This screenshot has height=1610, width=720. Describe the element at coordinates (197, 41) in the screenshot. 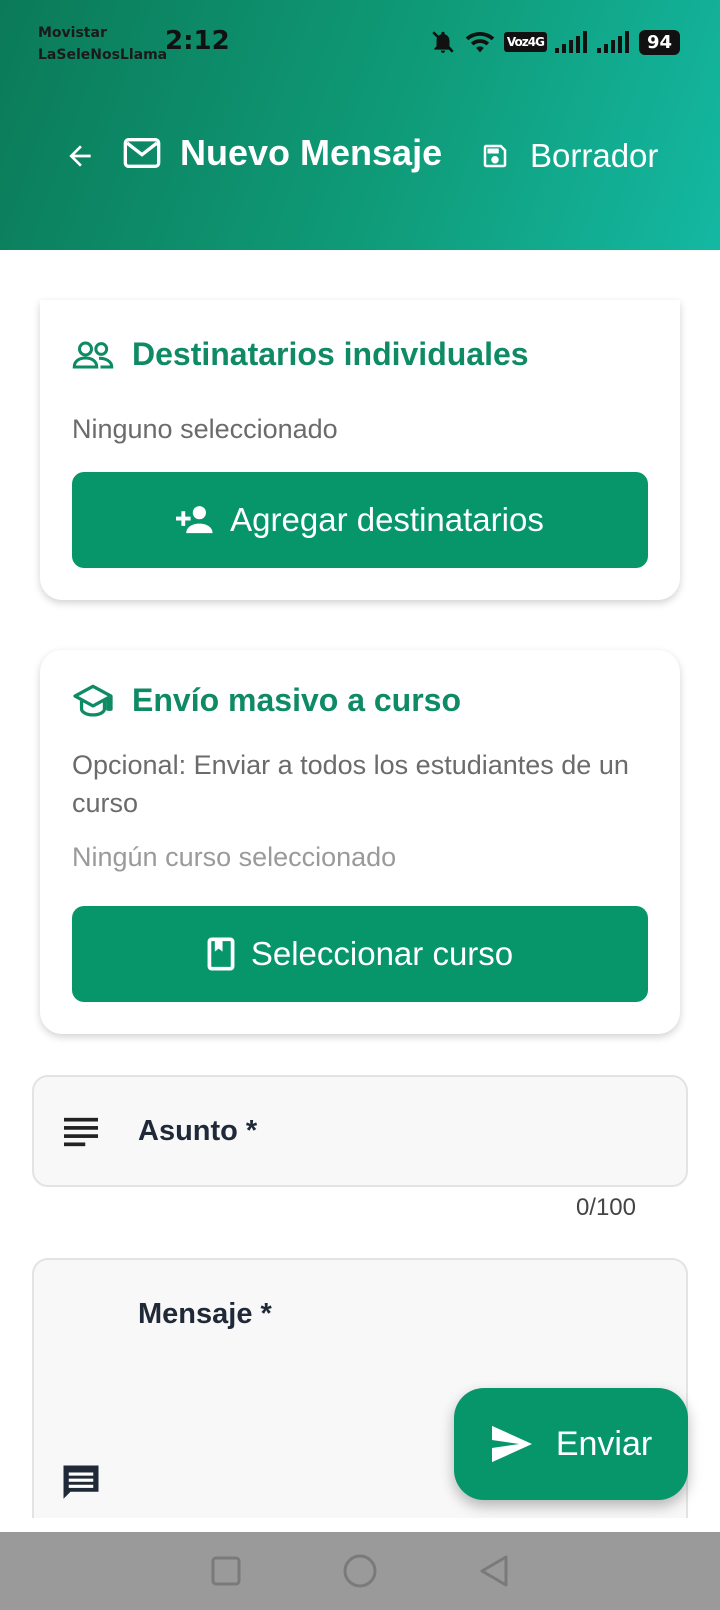

I see `status-time: 2:12` at that location.